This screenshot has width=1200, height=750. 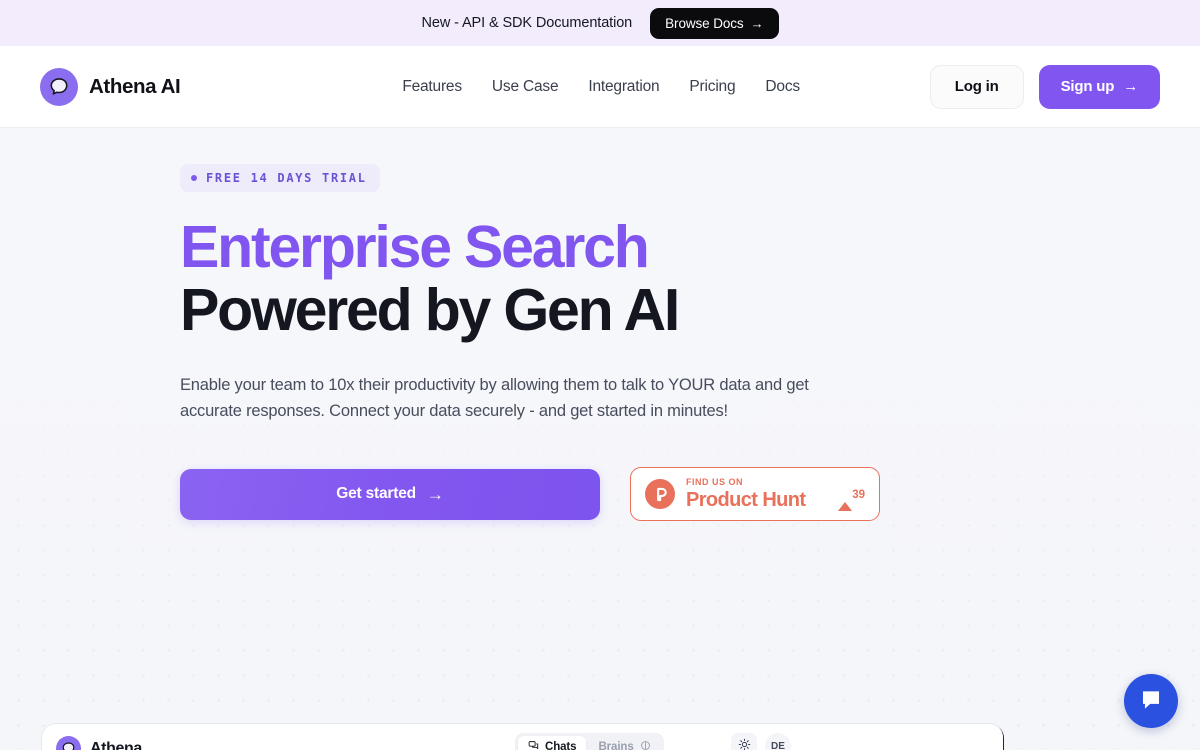 I want to click on app-preview-brand-name: Athena, so click(x=116, y=744).